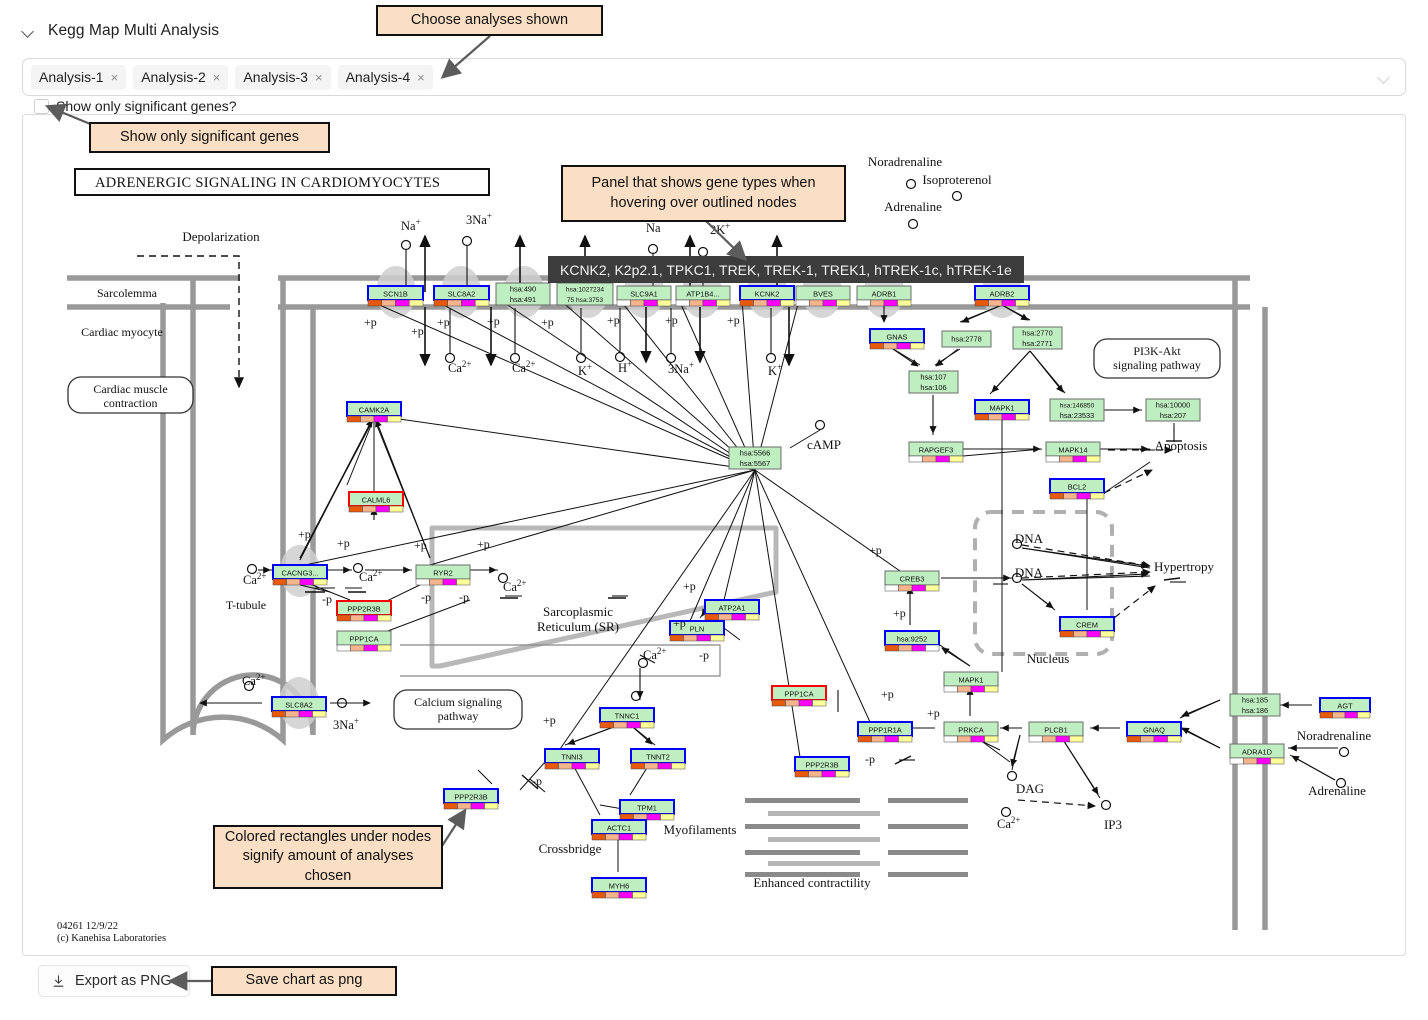 The height and width of the screenshot is (1020, 1428). Describe the element at coordinates (135, 106) in the screenshot. I see `show-significant-genes-row: Show only significant genes?` at that location.